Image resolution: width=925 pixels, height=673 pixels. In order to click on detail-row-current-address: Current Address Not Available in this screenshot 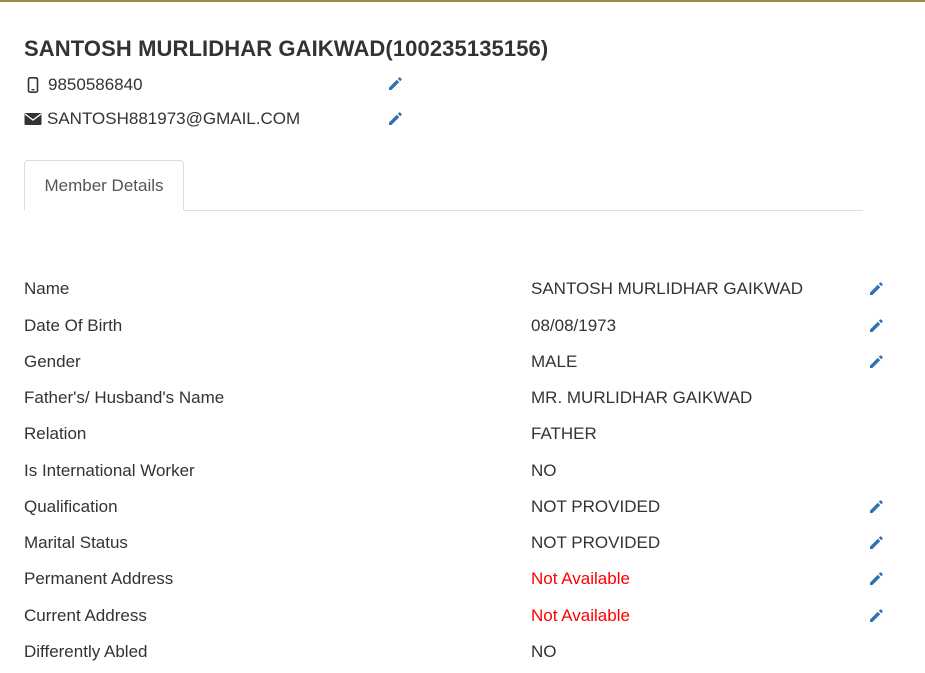, I will do `click(459, 618)`.